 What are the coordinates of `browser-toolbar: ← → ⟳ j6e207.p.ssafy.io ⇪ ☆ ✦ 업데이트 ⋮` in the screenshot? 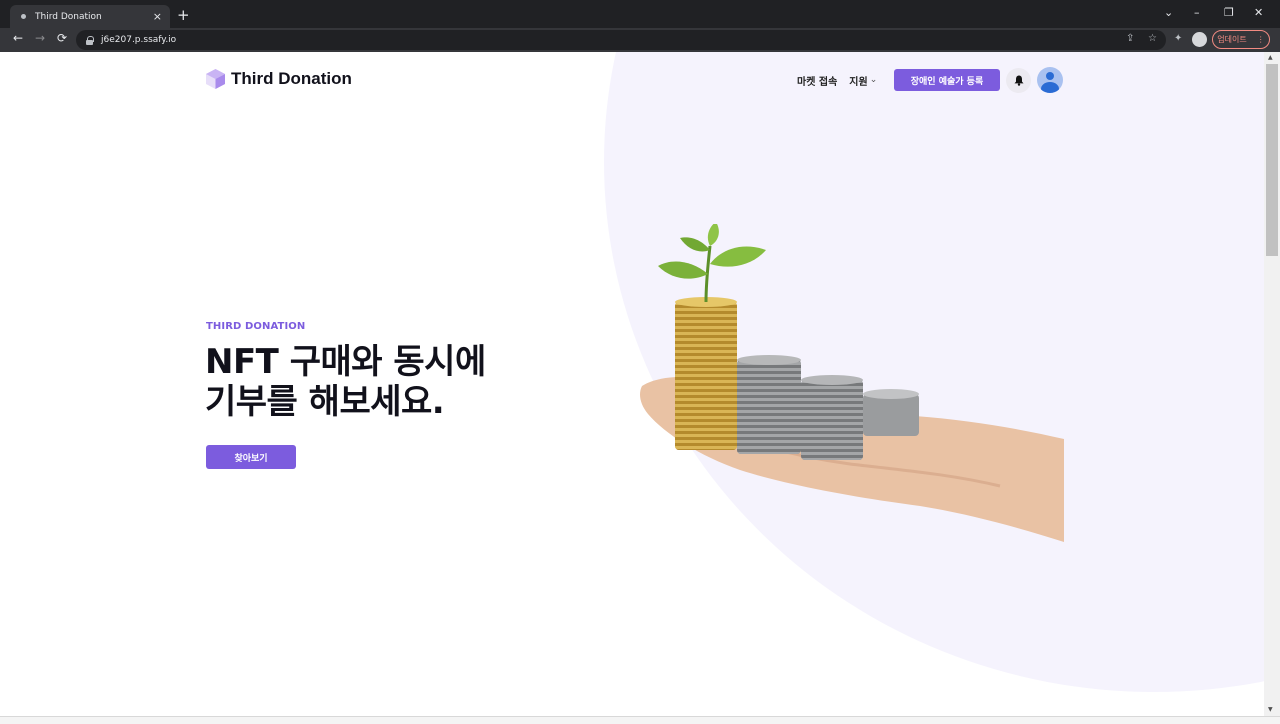 It's located at (640, 40).